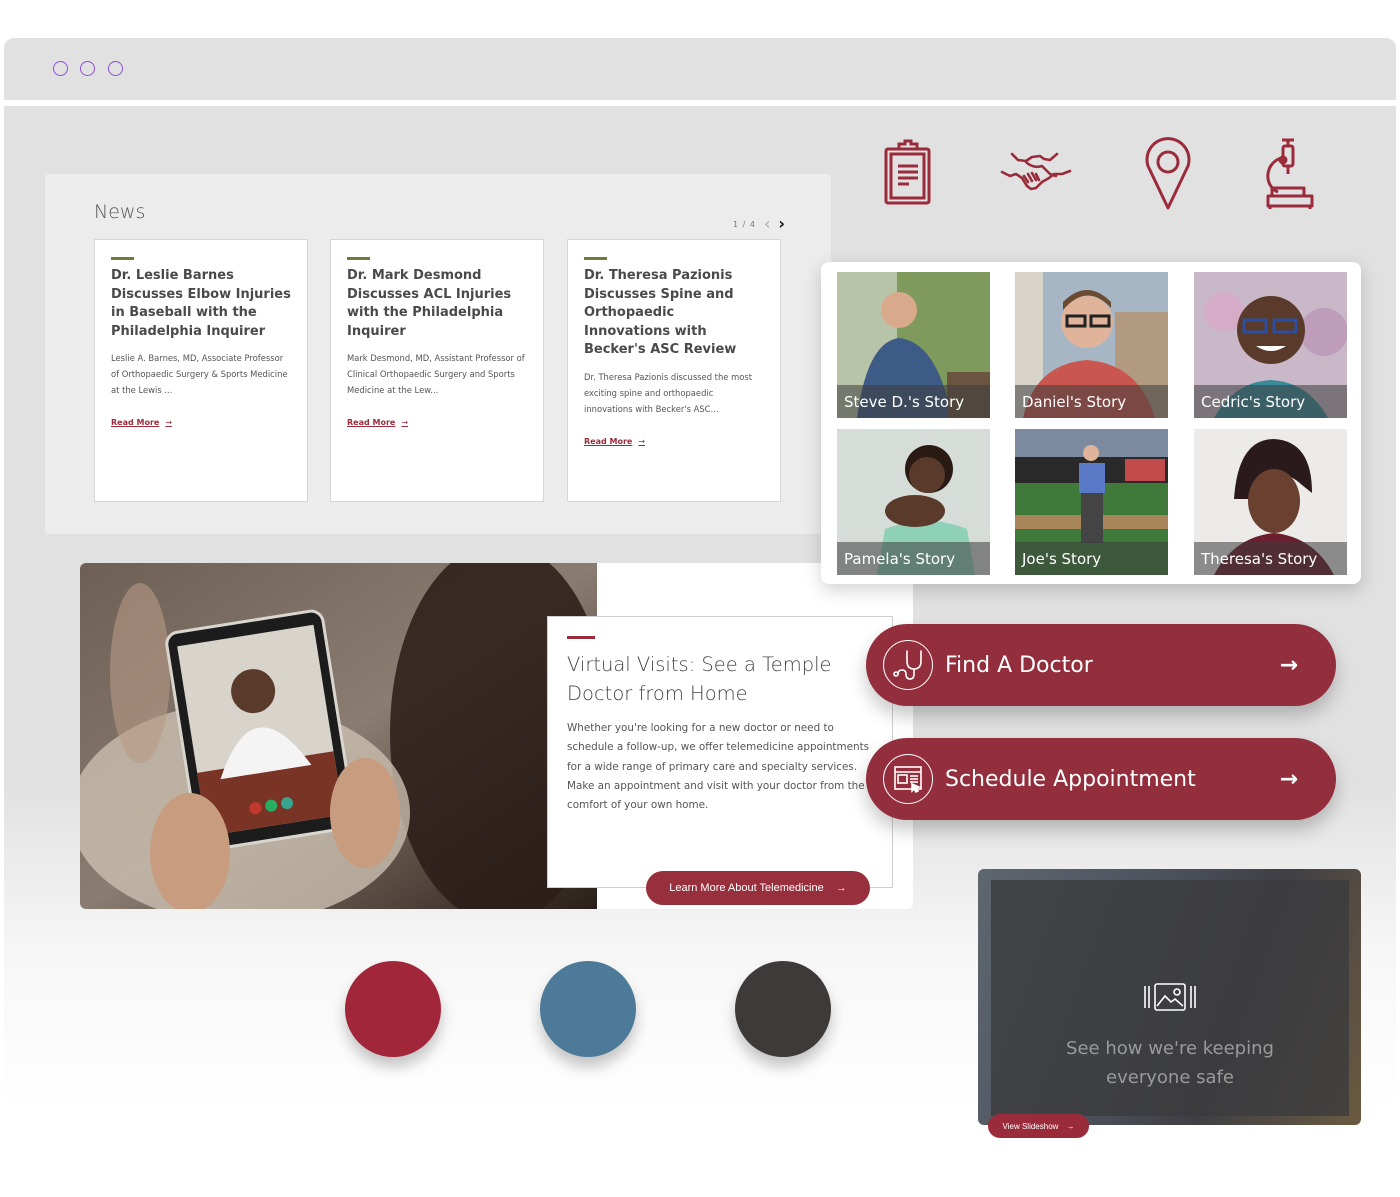 This screenshot has height=1197, width=1400. Describe the element at coordinates (115, 68) in the screenshot. I see `window-control-maximize` at that location.